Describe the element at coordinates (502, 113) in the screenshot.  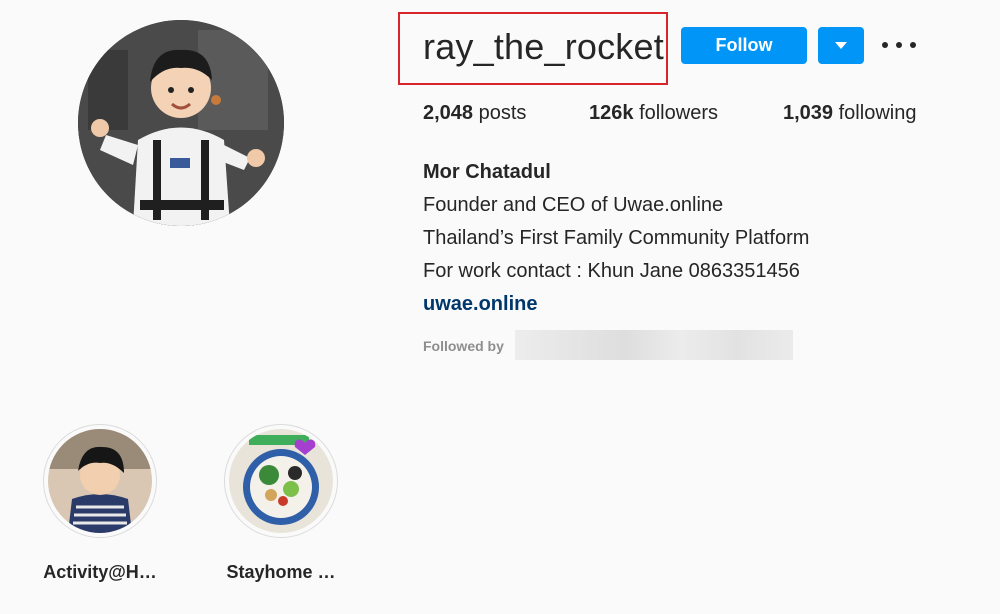
I see `posts-count-label: posts` at that location.